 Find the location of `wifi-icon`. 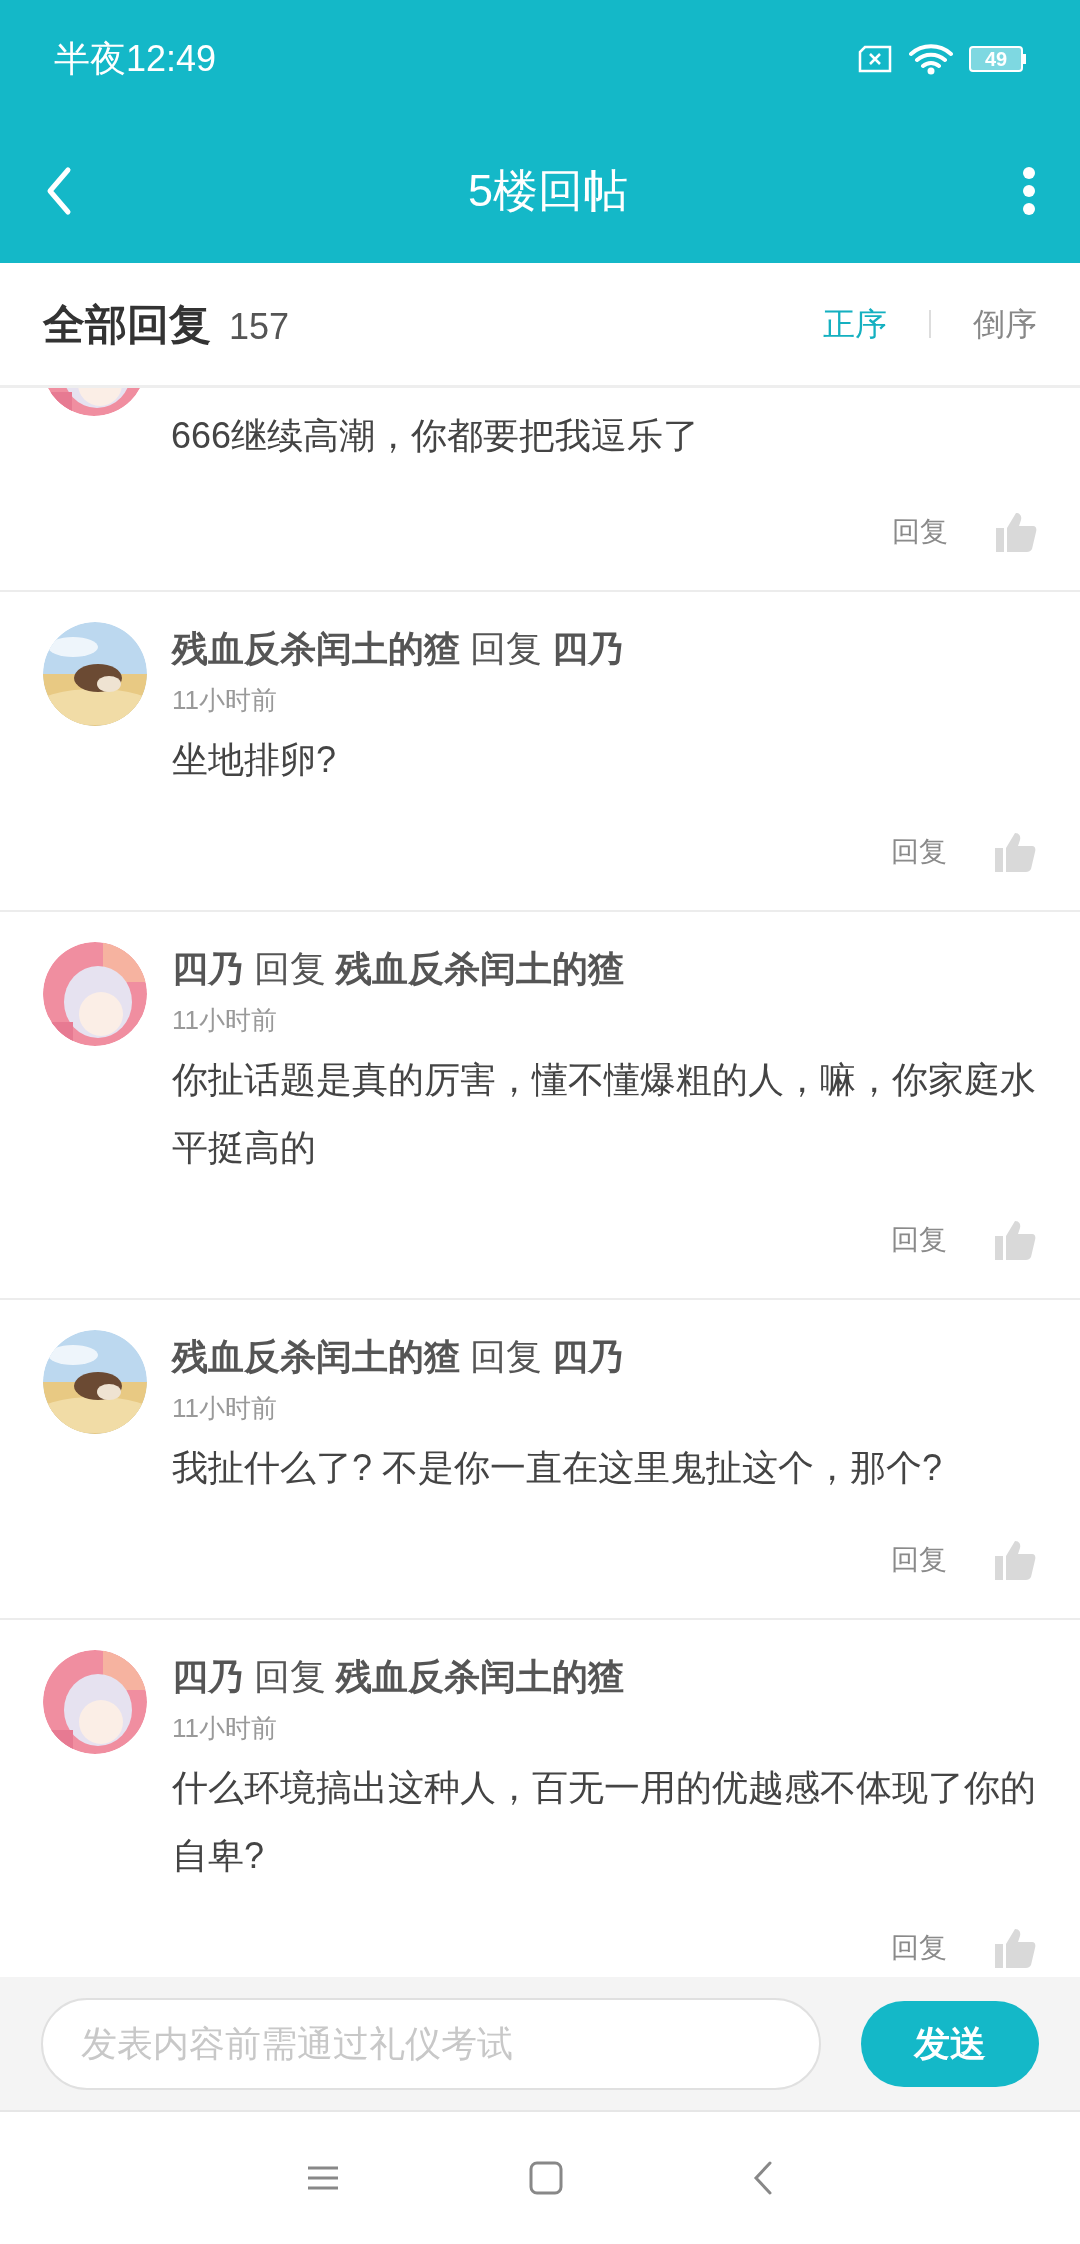

wifi-icon is located at coordinates (931, 59).